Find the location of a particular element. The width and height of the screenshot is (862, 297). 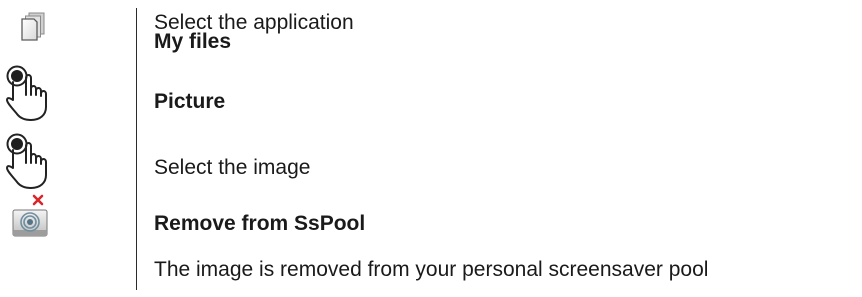

files-app-icon is located at coordinates (33, 26).